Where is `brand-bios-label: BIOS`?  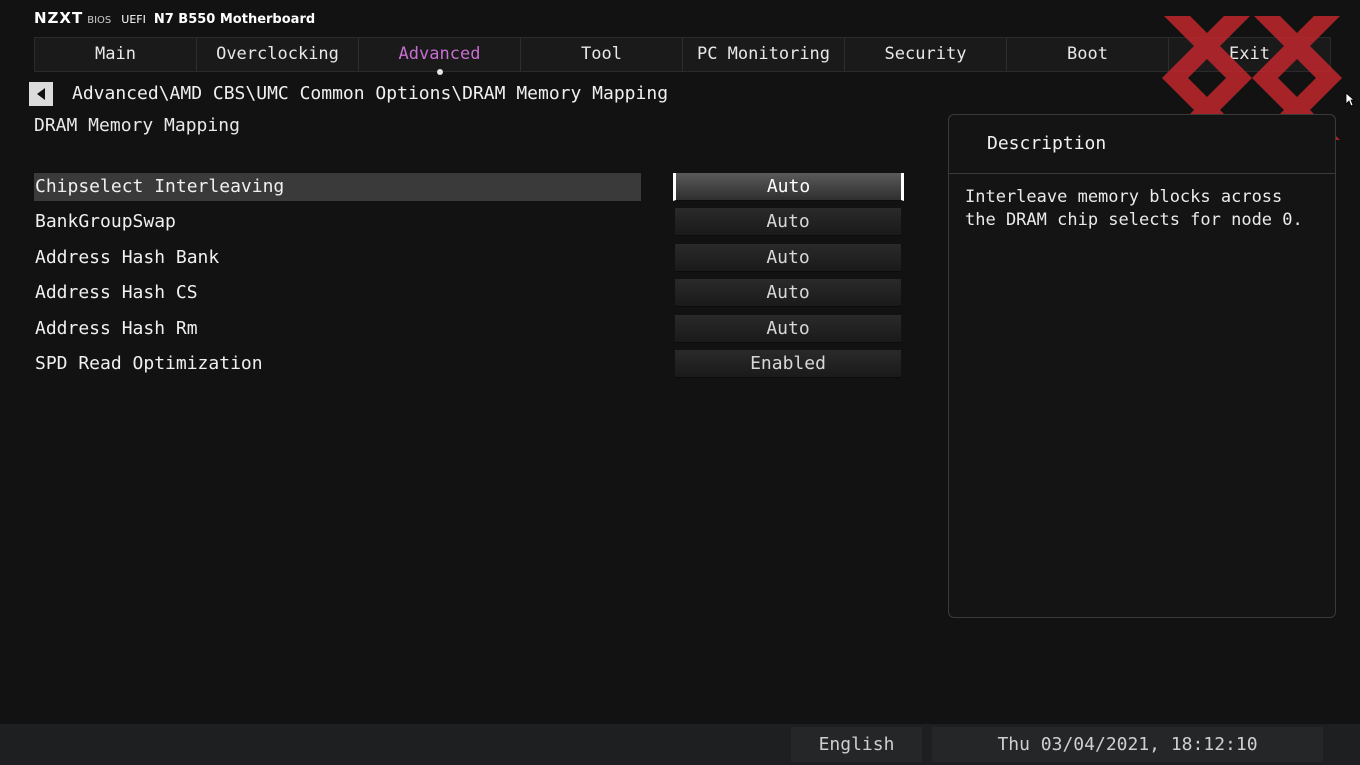
brand-bios-label: BIOS is located at coordinates (99, 20).